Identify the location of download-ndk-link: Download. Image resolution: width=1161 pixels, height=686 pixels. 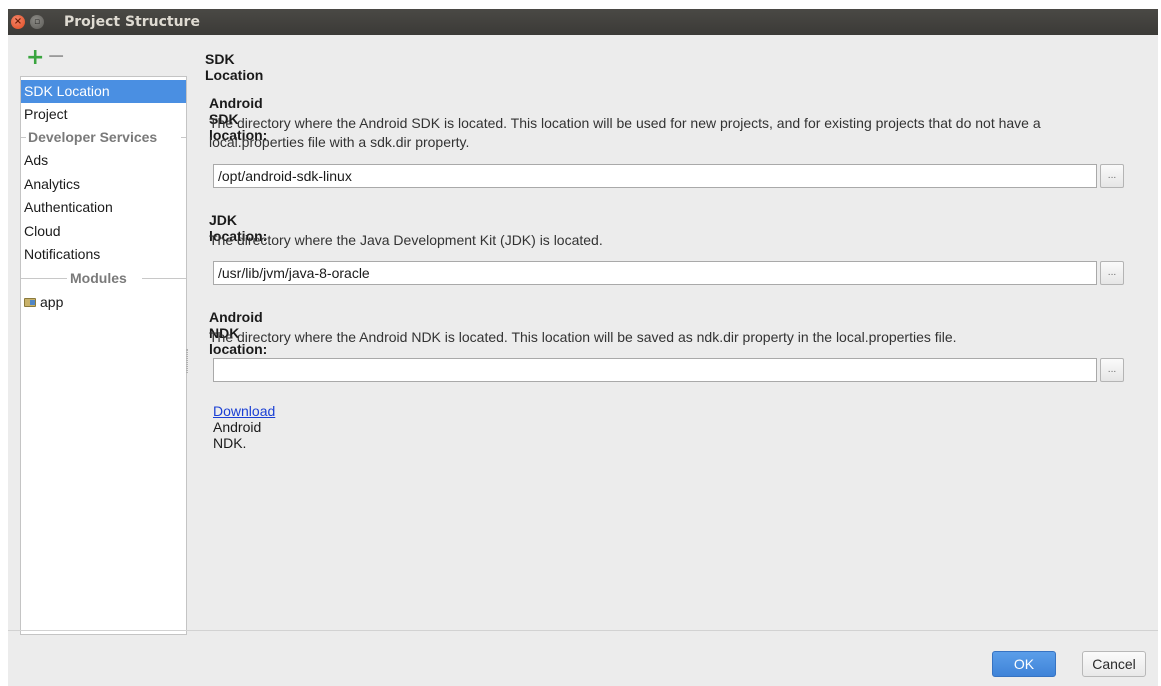
(244, 411).